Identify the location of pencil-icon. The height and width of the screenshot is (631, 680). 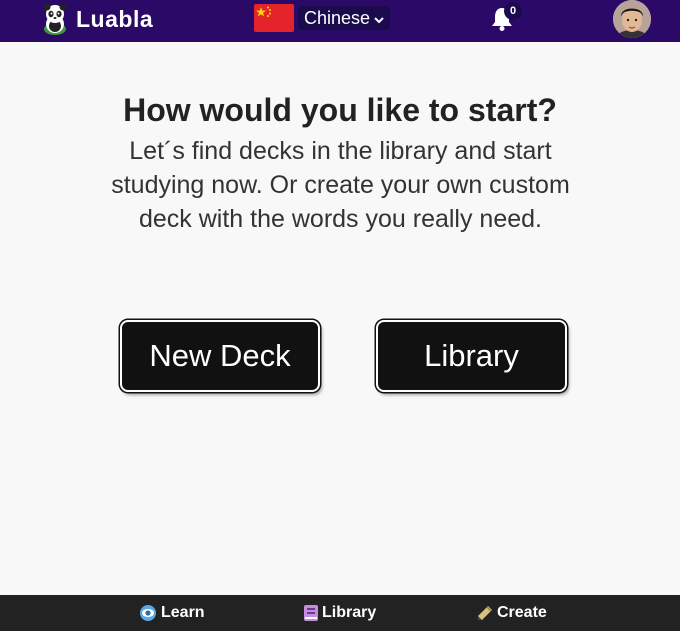
(485, 613).